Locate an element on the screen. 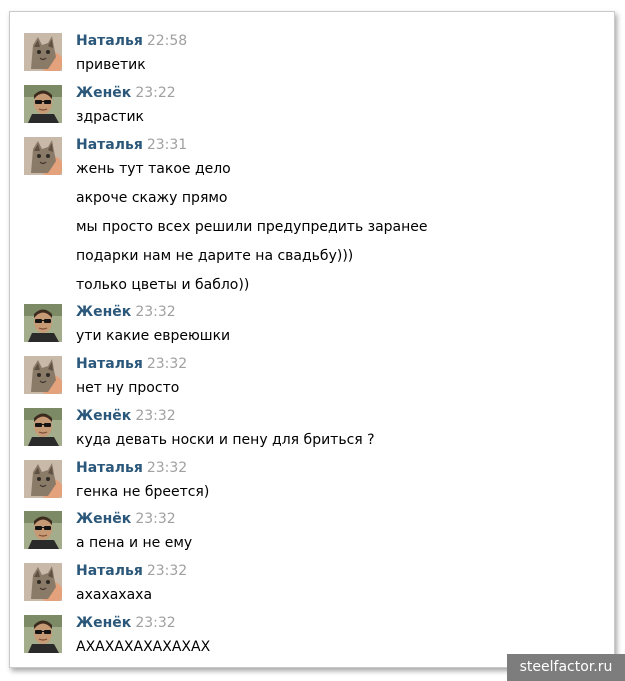 This screenshot has width=625, height=681. message-time: 23:22 is located at coordinates (155, 93).